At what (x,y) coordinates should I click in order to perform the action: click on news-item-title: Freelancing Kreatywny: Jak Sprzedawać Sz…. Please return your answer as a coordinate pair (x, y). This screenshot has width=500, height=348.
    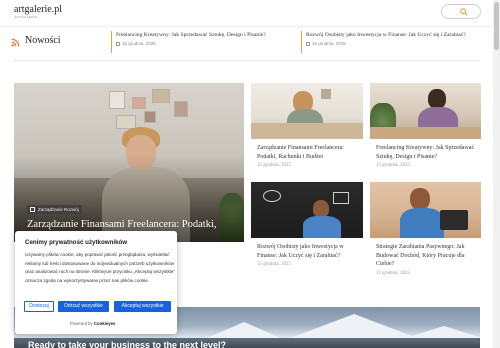
    Looking at the image, I should click on (191, 35).